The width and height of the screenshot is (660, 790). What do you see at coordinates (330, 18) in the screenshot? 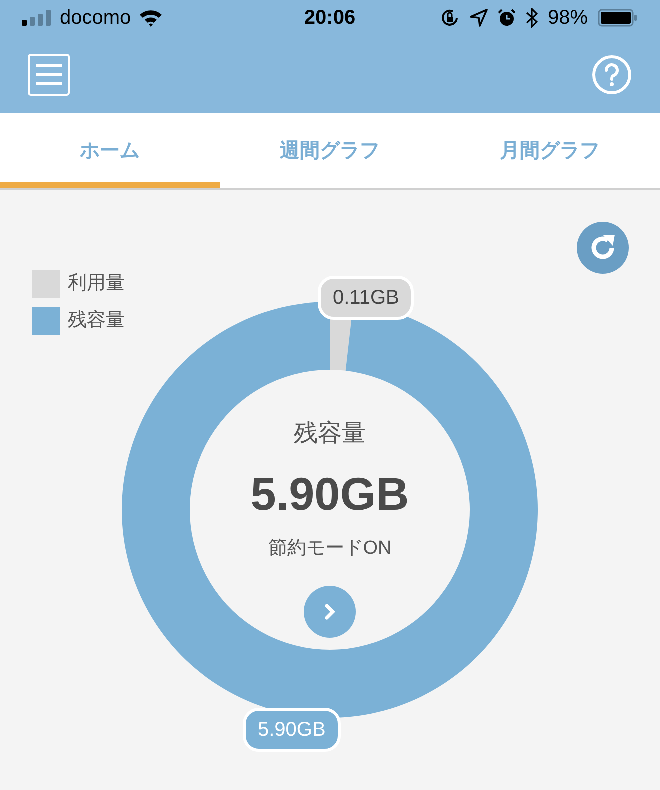
I see `status-time: 20:06` at bounding box center [330, 18].